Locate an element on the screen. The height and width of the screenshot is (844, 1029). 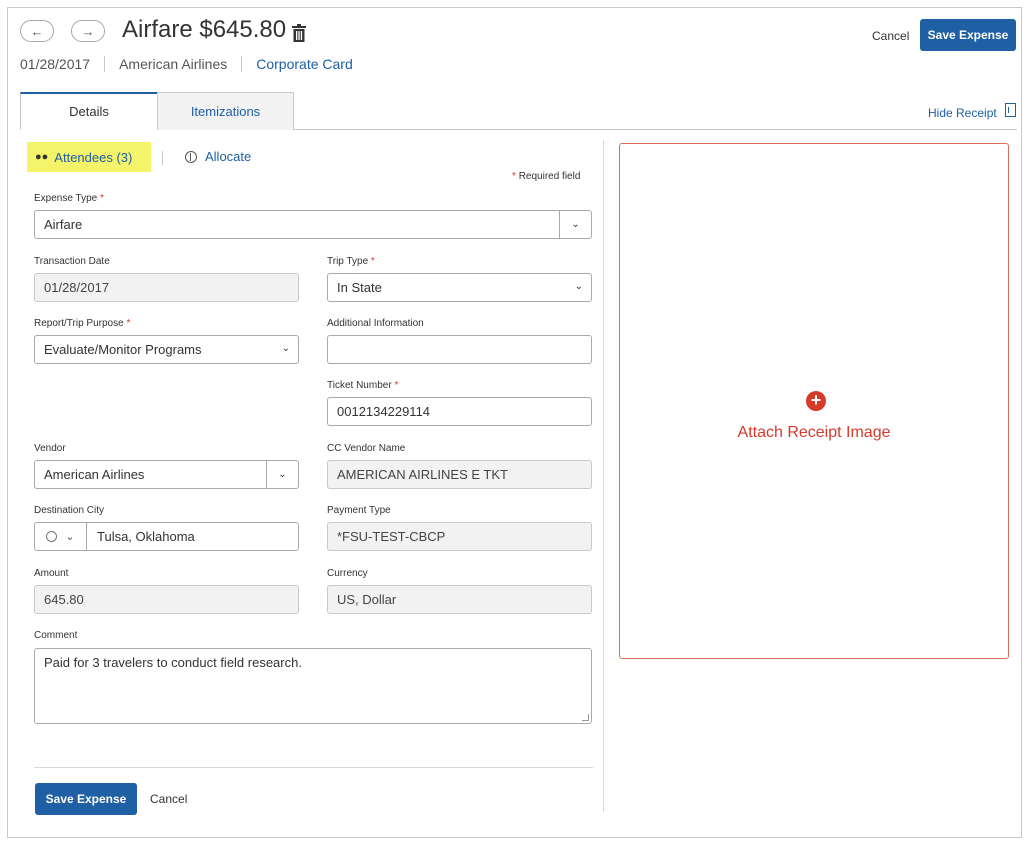
allocate-link: Allocate is located at coordinates (218, 156).